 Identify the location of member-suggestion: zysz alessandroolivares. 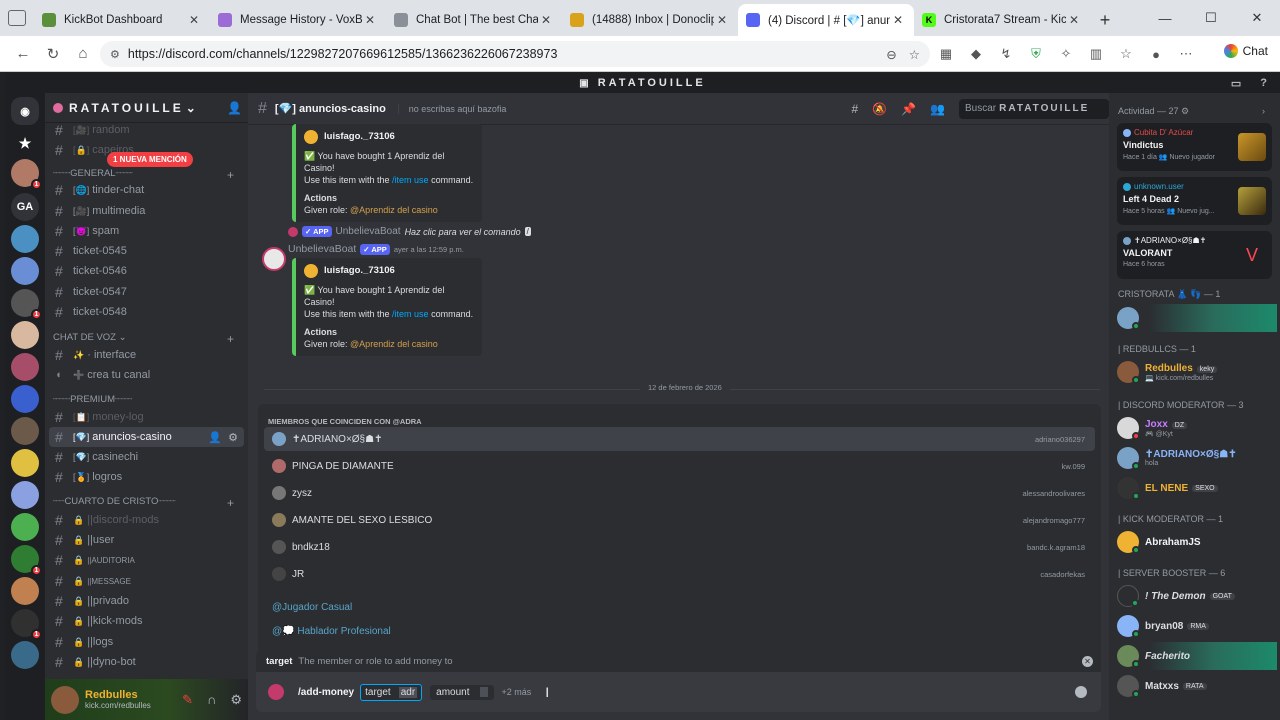
(679, 493).